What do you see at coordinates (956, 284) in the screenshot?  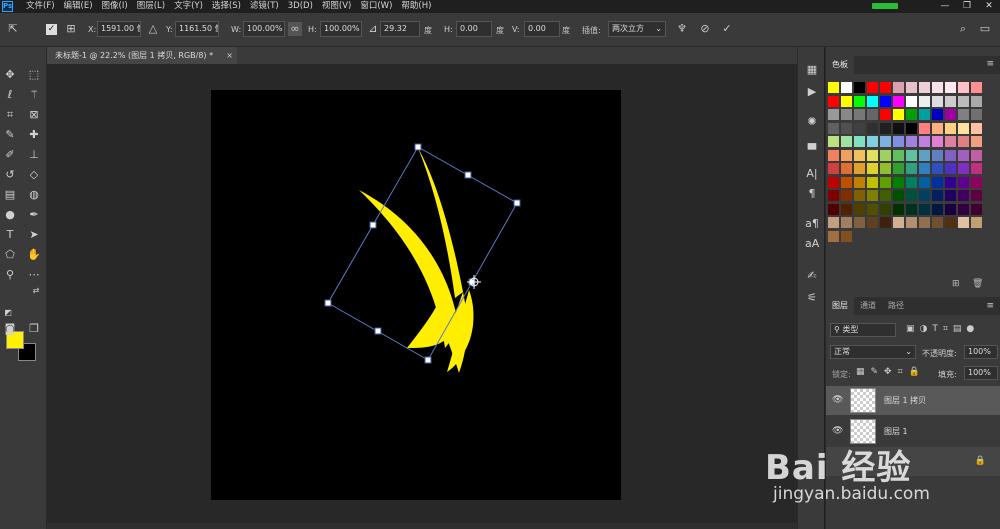 I see `new-swatch-icon: ⊞` at bounding box center [956, 284].